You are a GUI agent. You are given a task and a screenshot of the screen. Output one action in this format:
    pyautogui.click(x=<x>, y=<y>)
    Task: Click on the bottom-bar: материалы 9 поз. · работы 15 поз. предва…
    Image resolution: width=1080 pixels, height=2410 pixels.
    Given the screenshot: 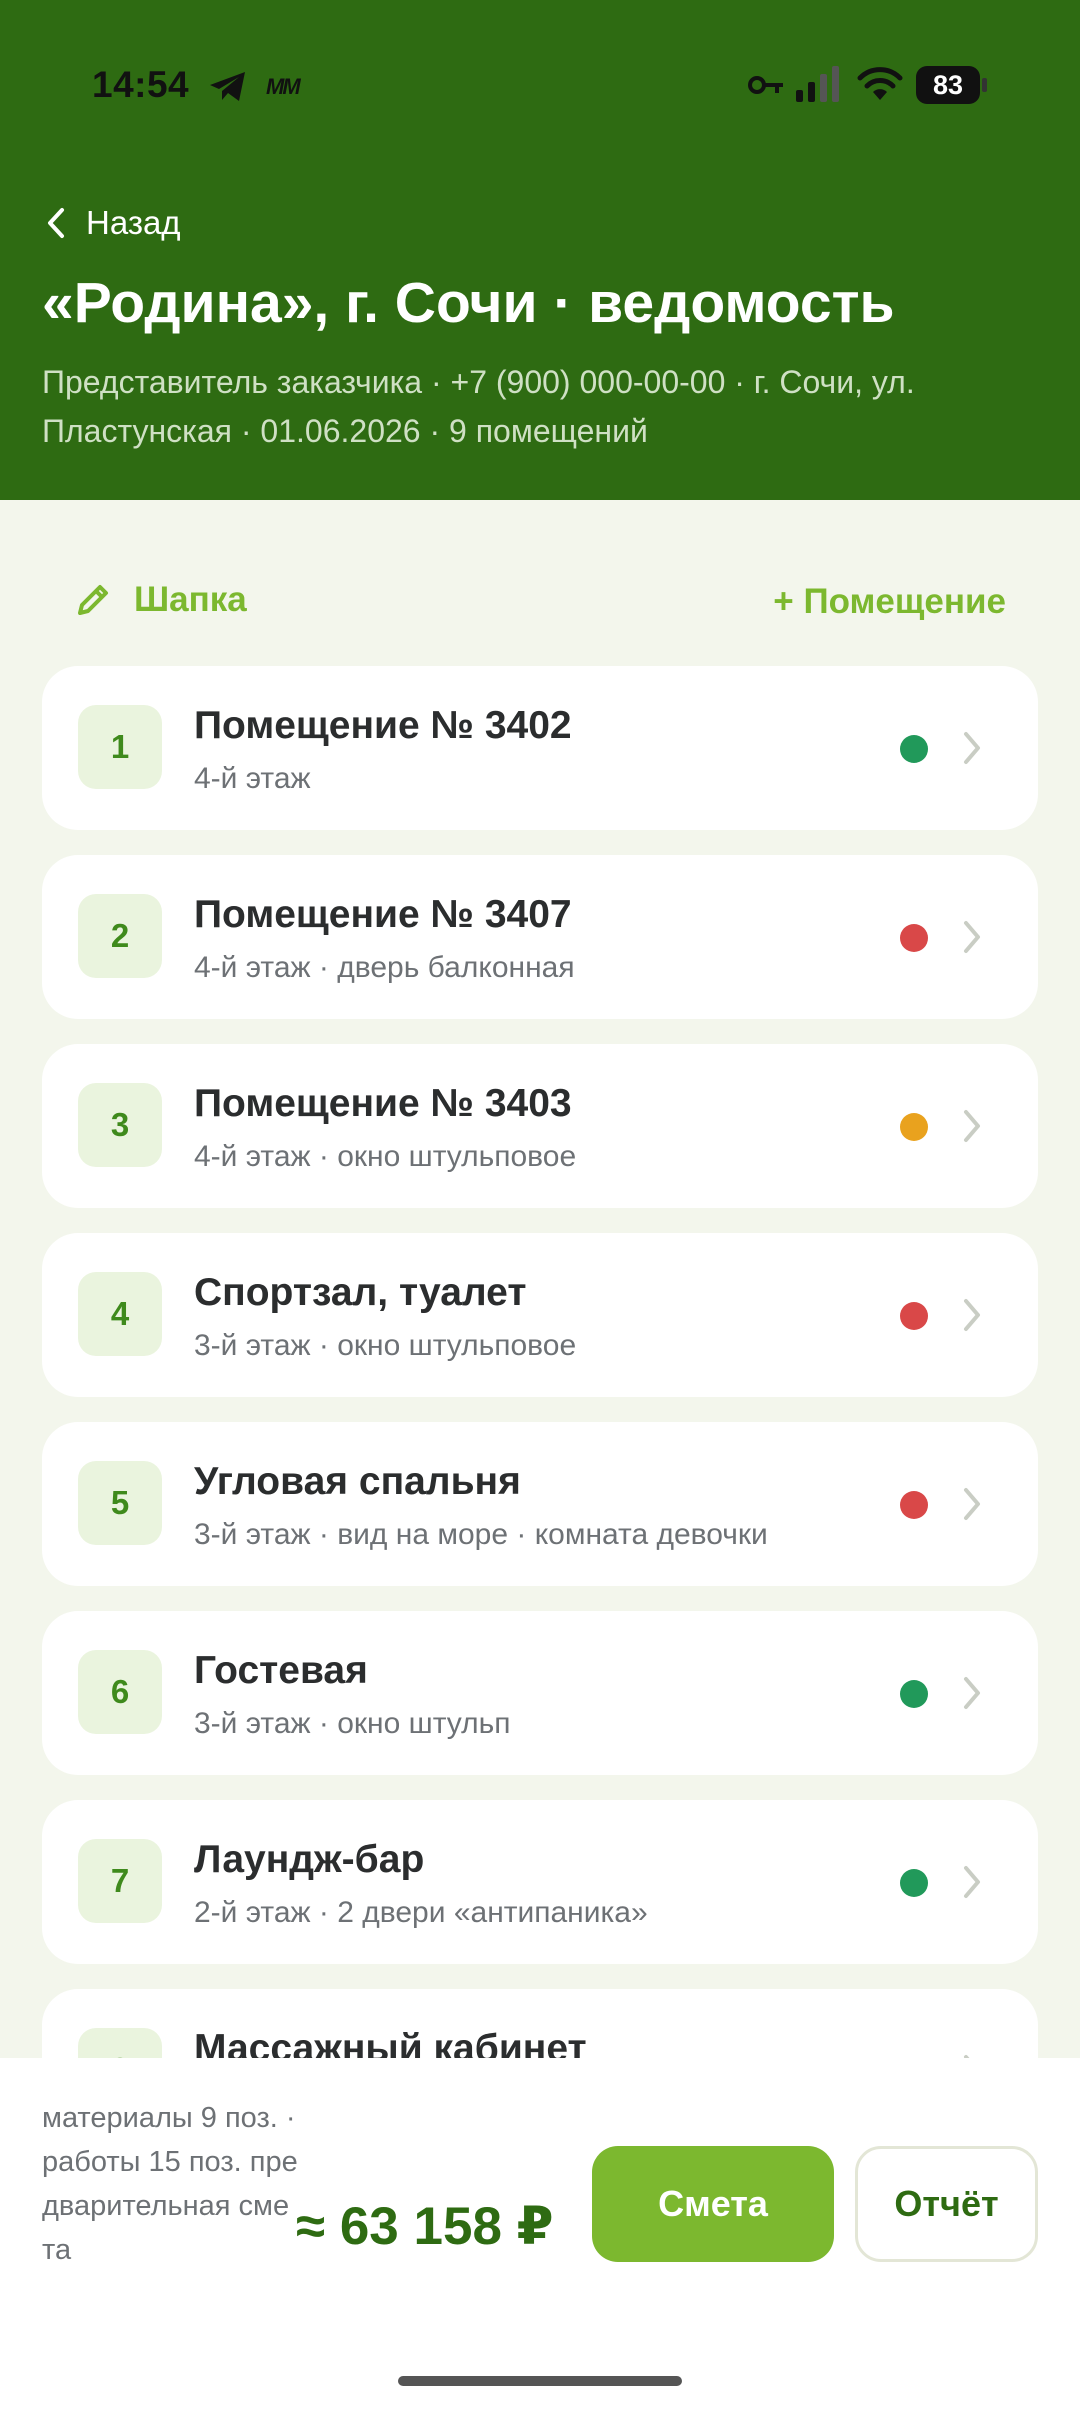 What is the action you would take?
    pyautogui.click(x=540, y=2234)
    